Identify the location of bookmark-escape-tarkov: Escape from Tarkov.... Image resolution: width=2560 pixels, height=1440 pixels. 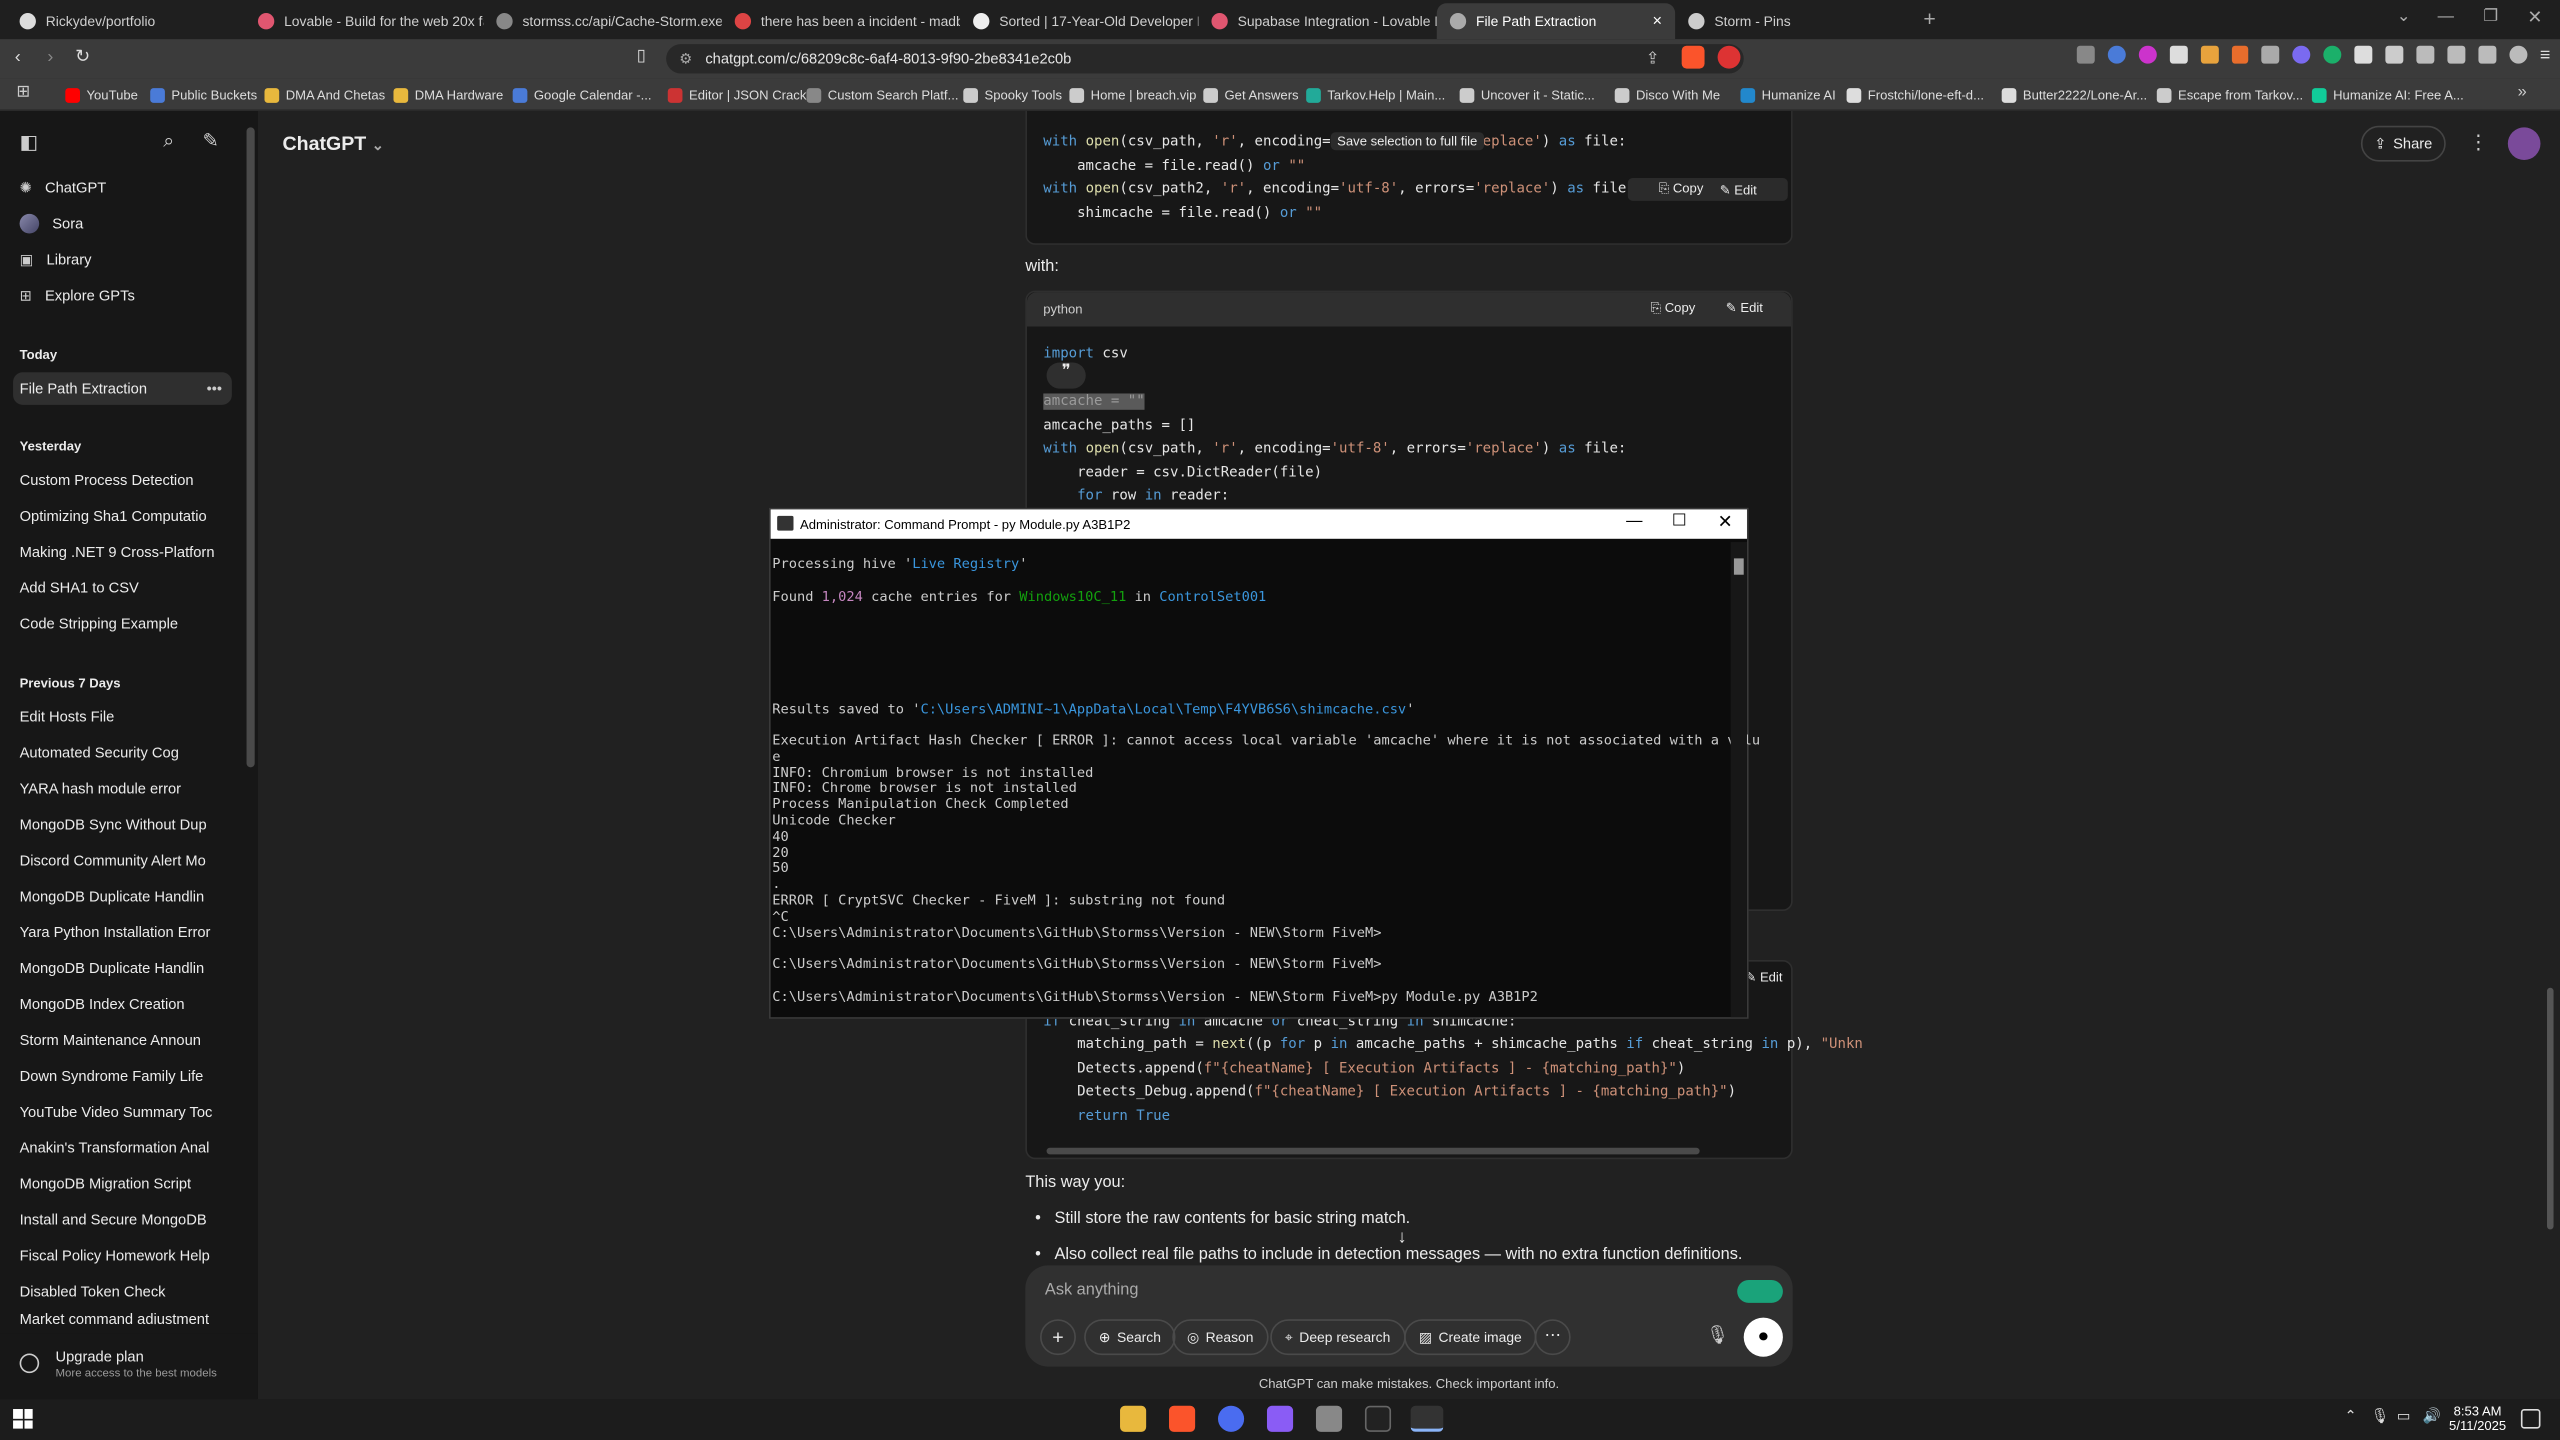
(2229, 95).